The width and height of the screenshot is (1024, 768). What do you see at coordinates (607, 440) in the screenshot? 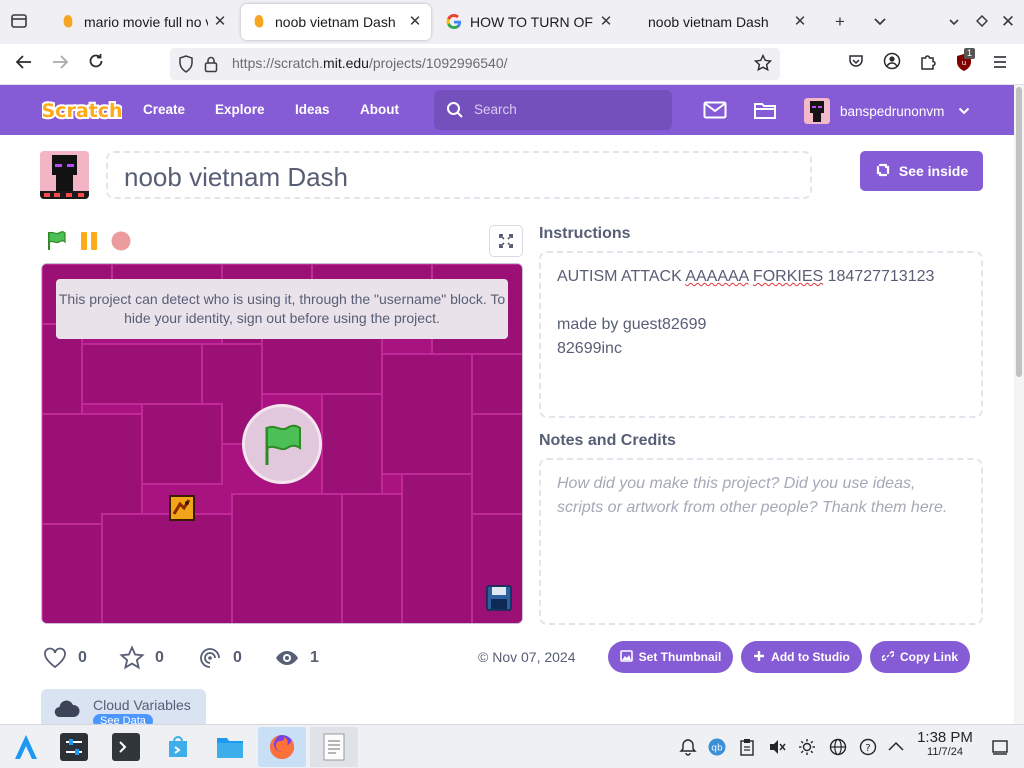
I see `notes-heading: Notes and Credits` at bounding box center [607, 440].